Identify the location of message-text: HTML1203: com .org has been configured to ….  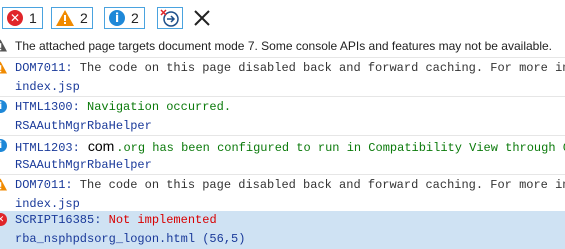
(290, 147).